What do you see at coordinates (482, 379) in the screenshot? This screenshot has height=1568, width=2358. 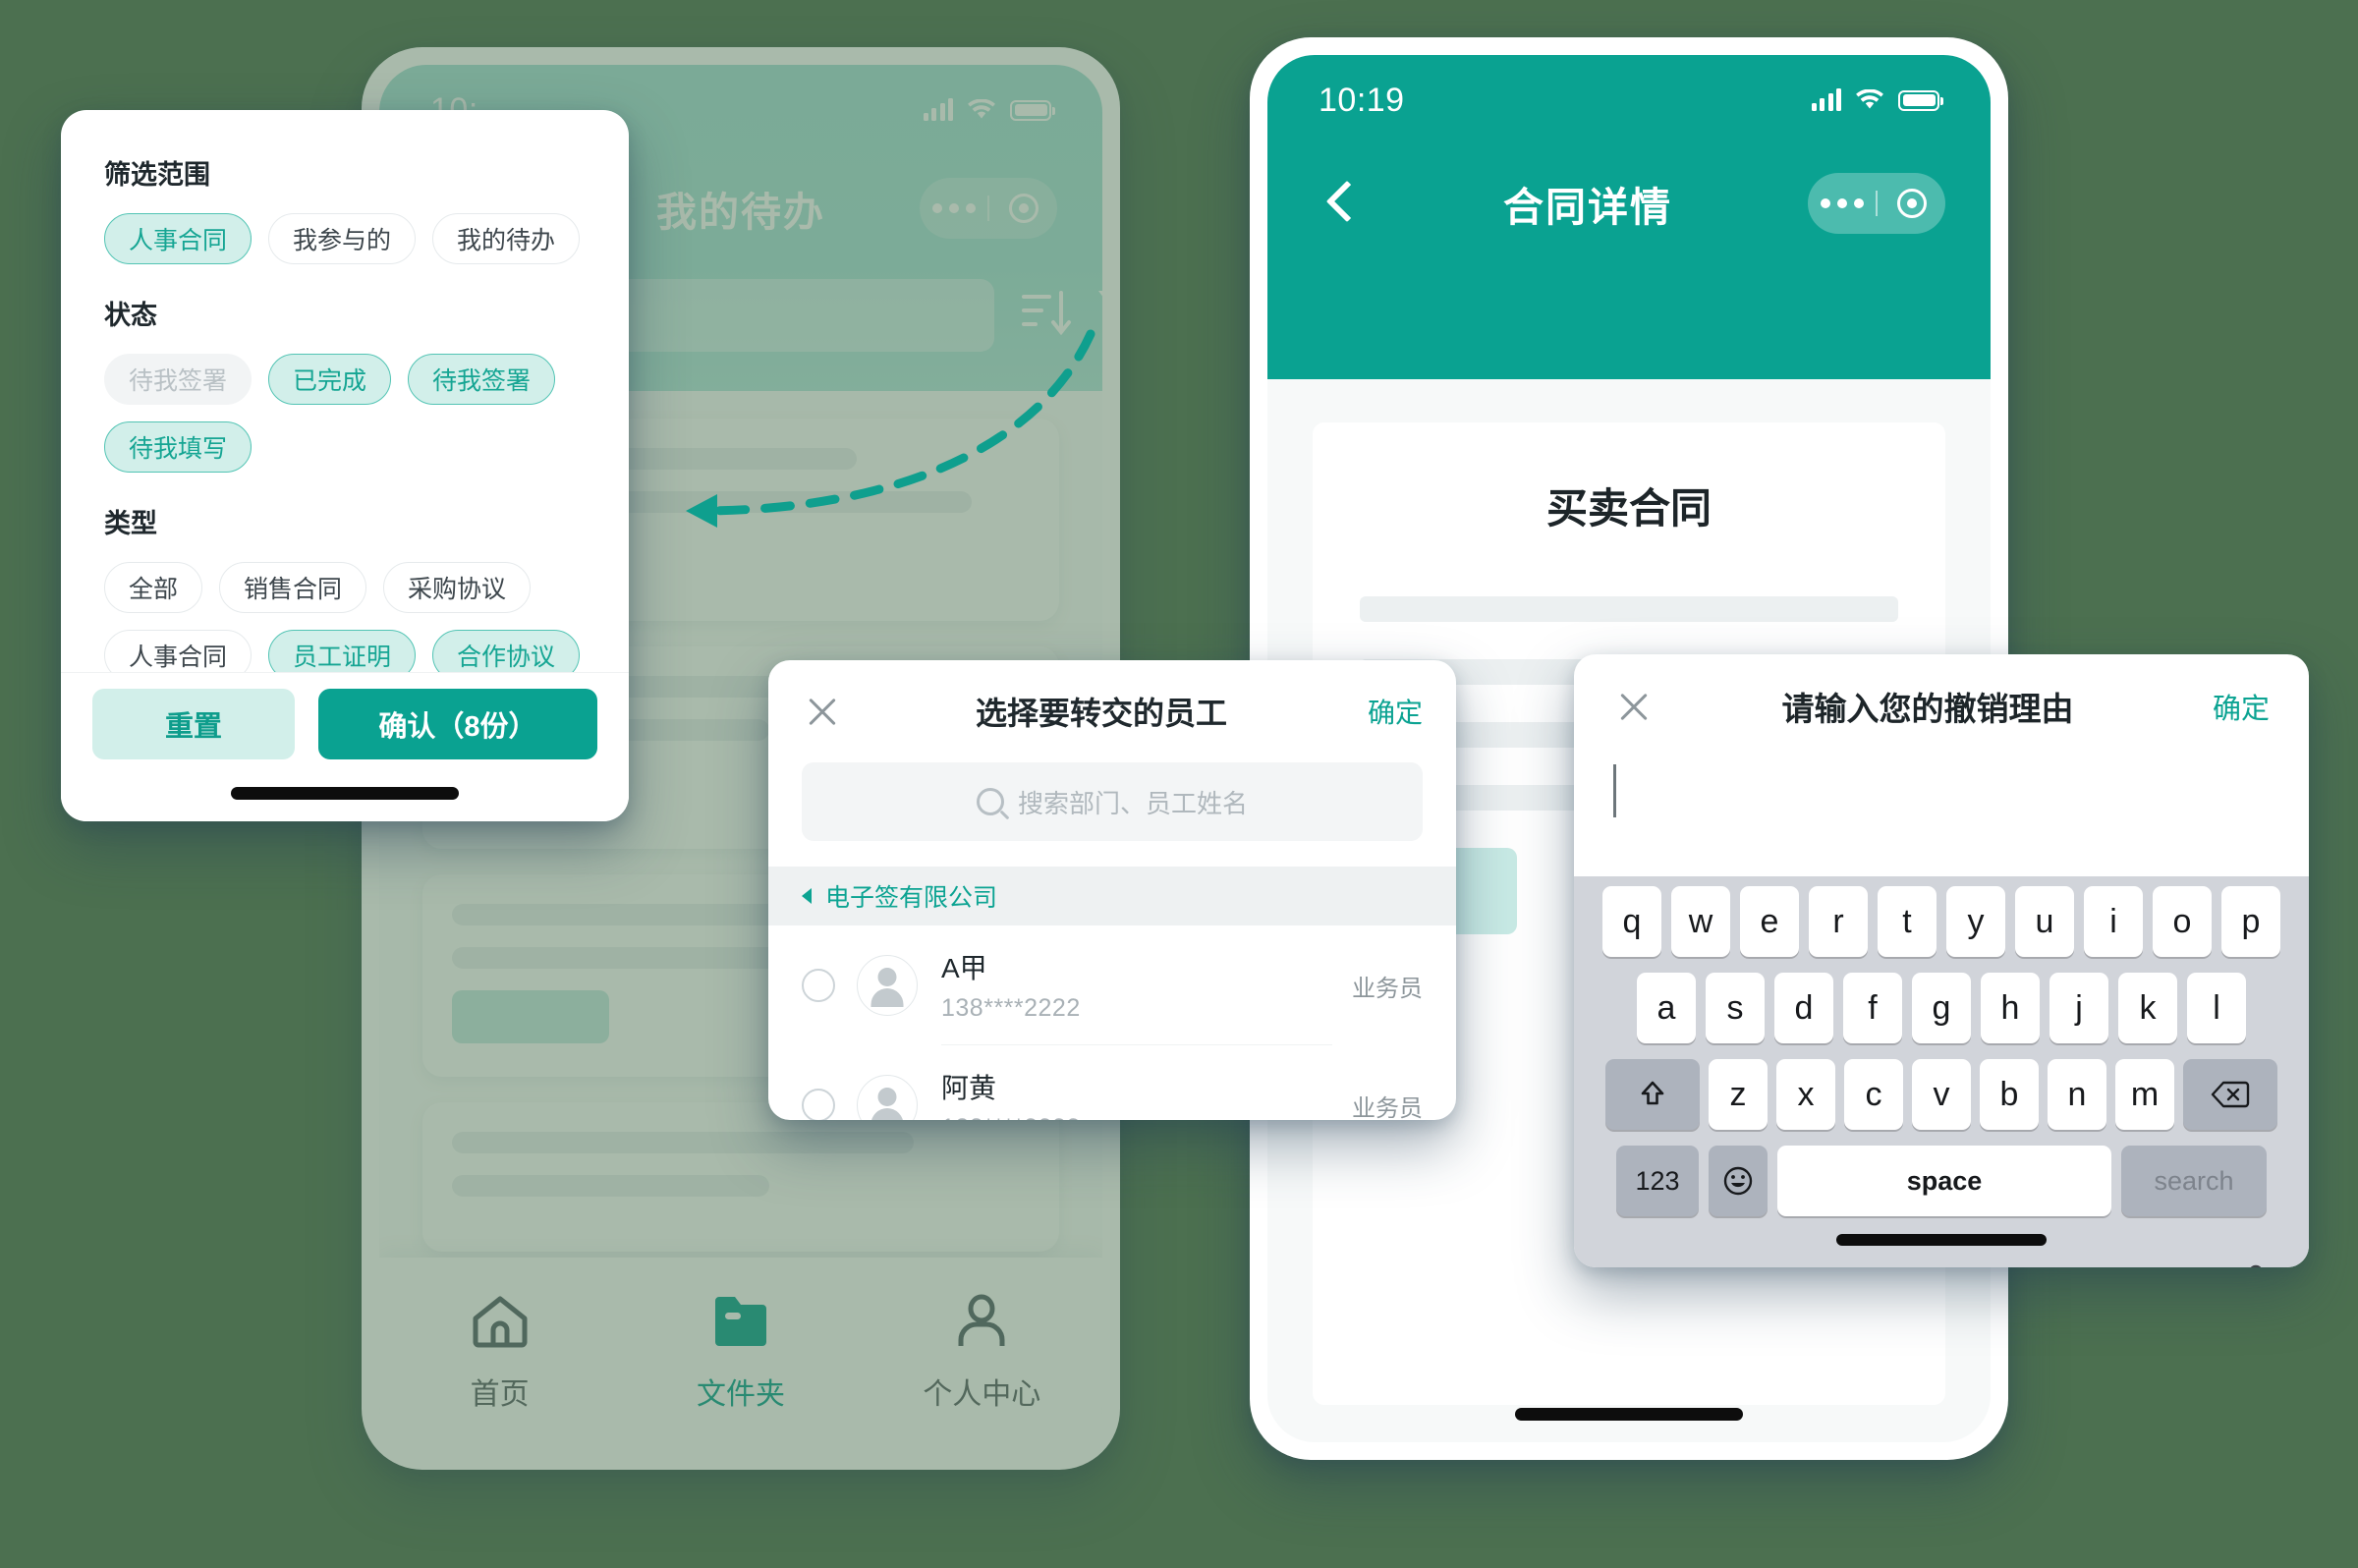 I see `chip-status-await-sign: 待我签署` at bounding box center [482, 379].